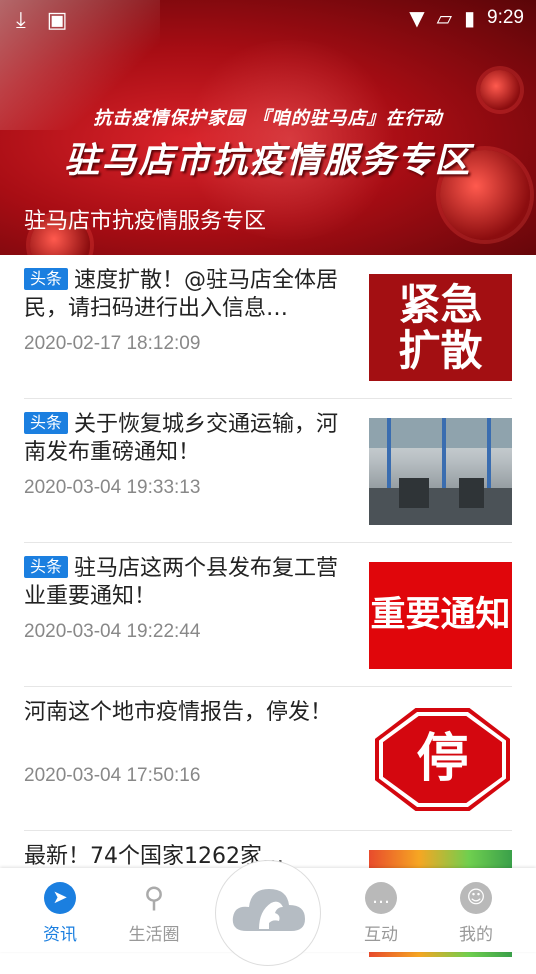 The image size is (536, 974). Describe the element at coordinates (476, 935) in the screenshot. I see `tab-label: 我的` at that location.